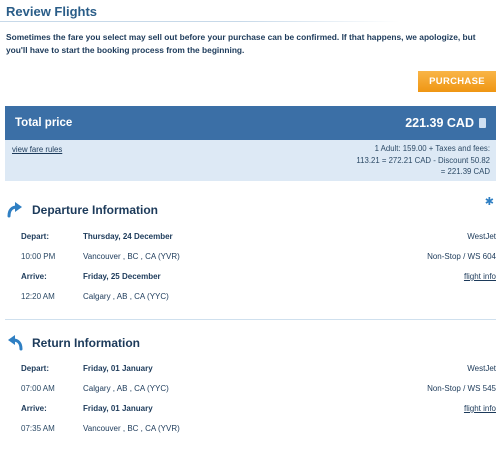 This screenshot has width=500, height=452. What do you see at coordinates (126, 388) in the screenshot?
I see `depart-airport: Calgary , AB , CA (YYC)` at bounding box center [126, 388].